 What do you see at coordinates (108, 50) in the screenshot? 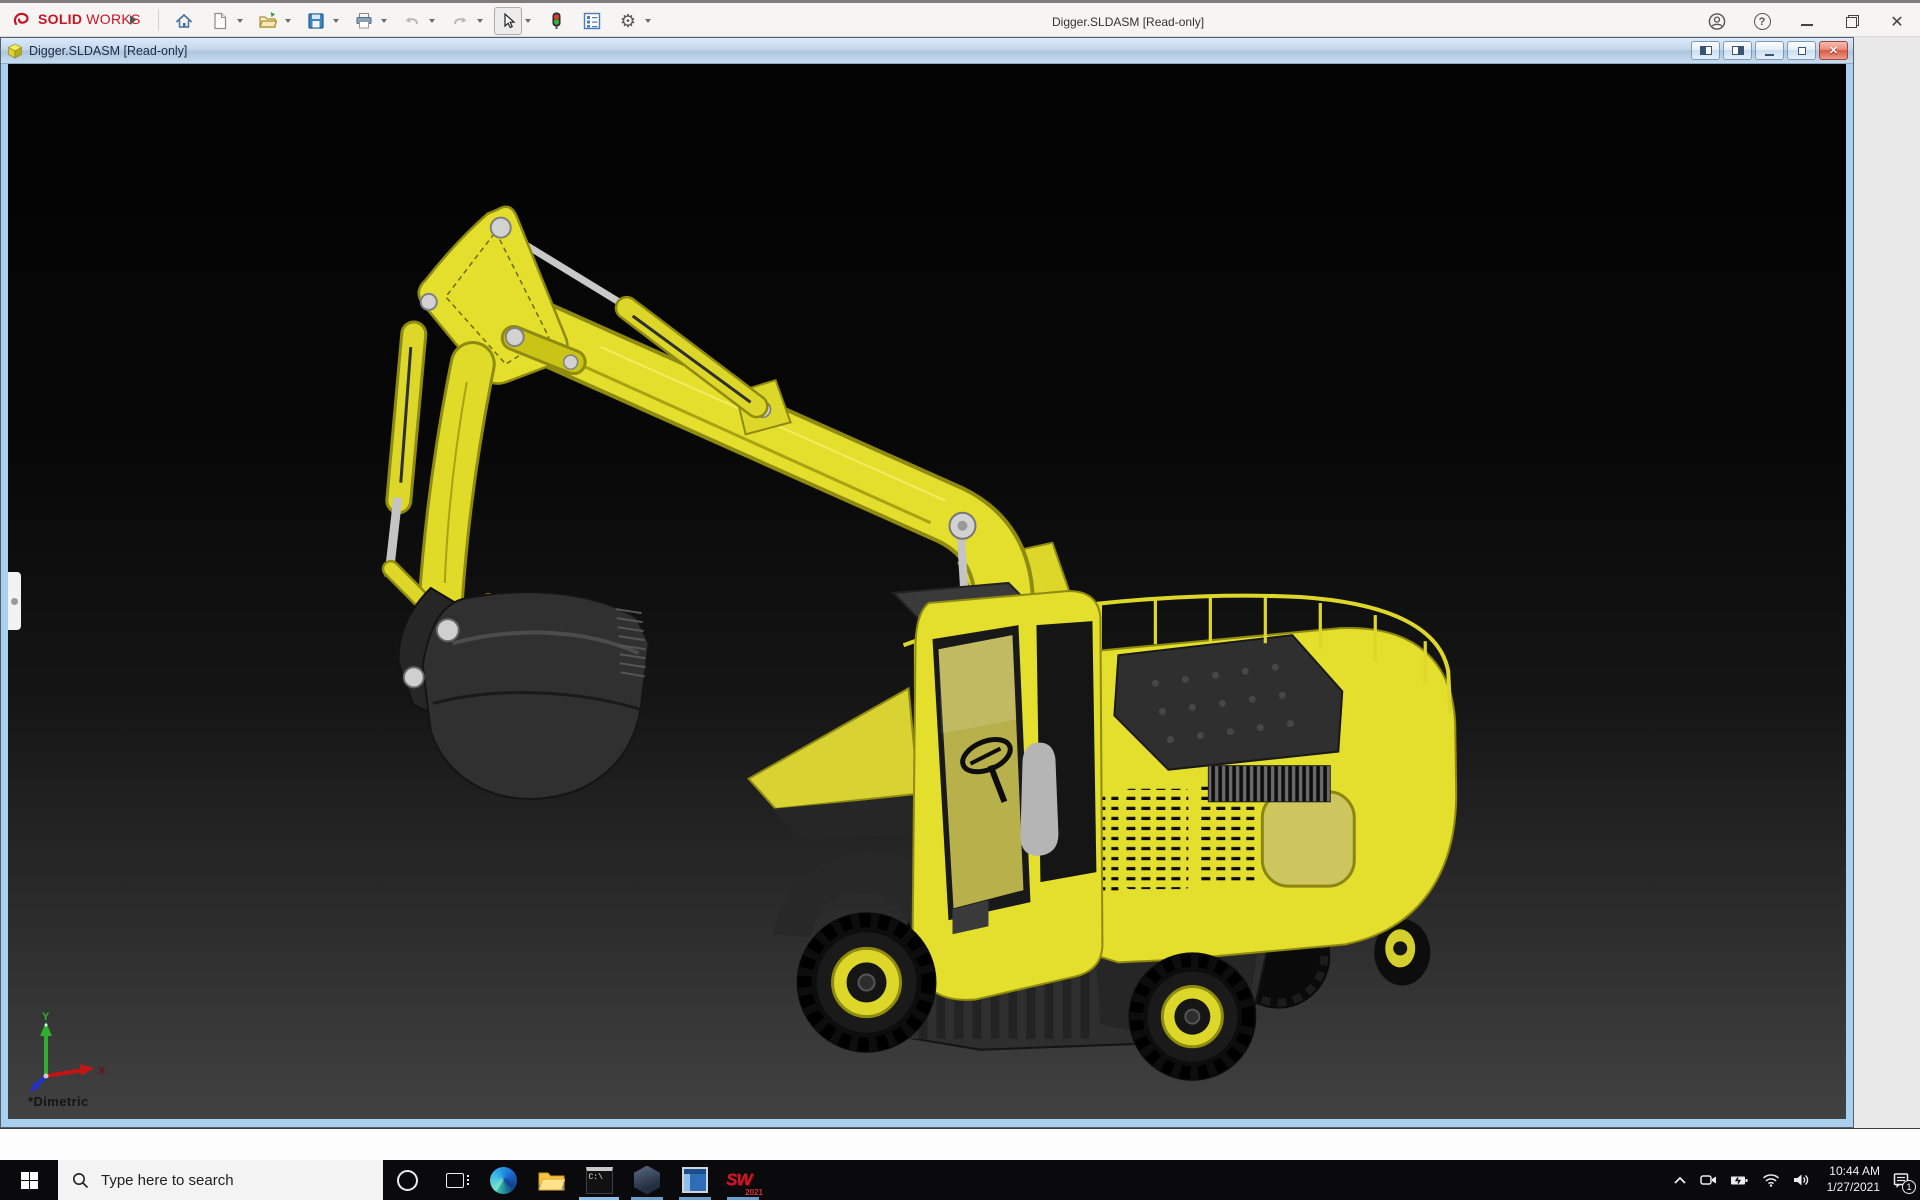
I see `document-title: Digger.SLDASM [Read-only]` at bounding box center [108, 50].